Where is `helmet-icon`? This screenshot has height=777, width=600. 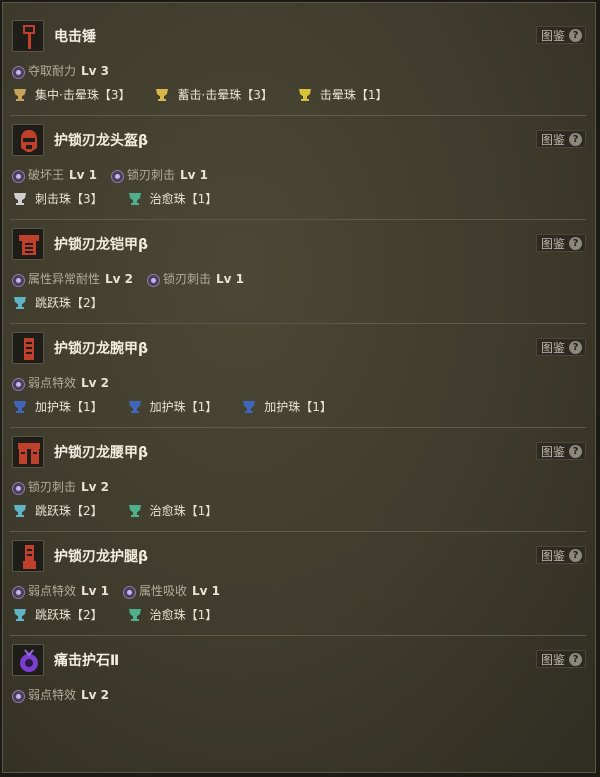
helmet-icon is located at coordinates (28, 140).